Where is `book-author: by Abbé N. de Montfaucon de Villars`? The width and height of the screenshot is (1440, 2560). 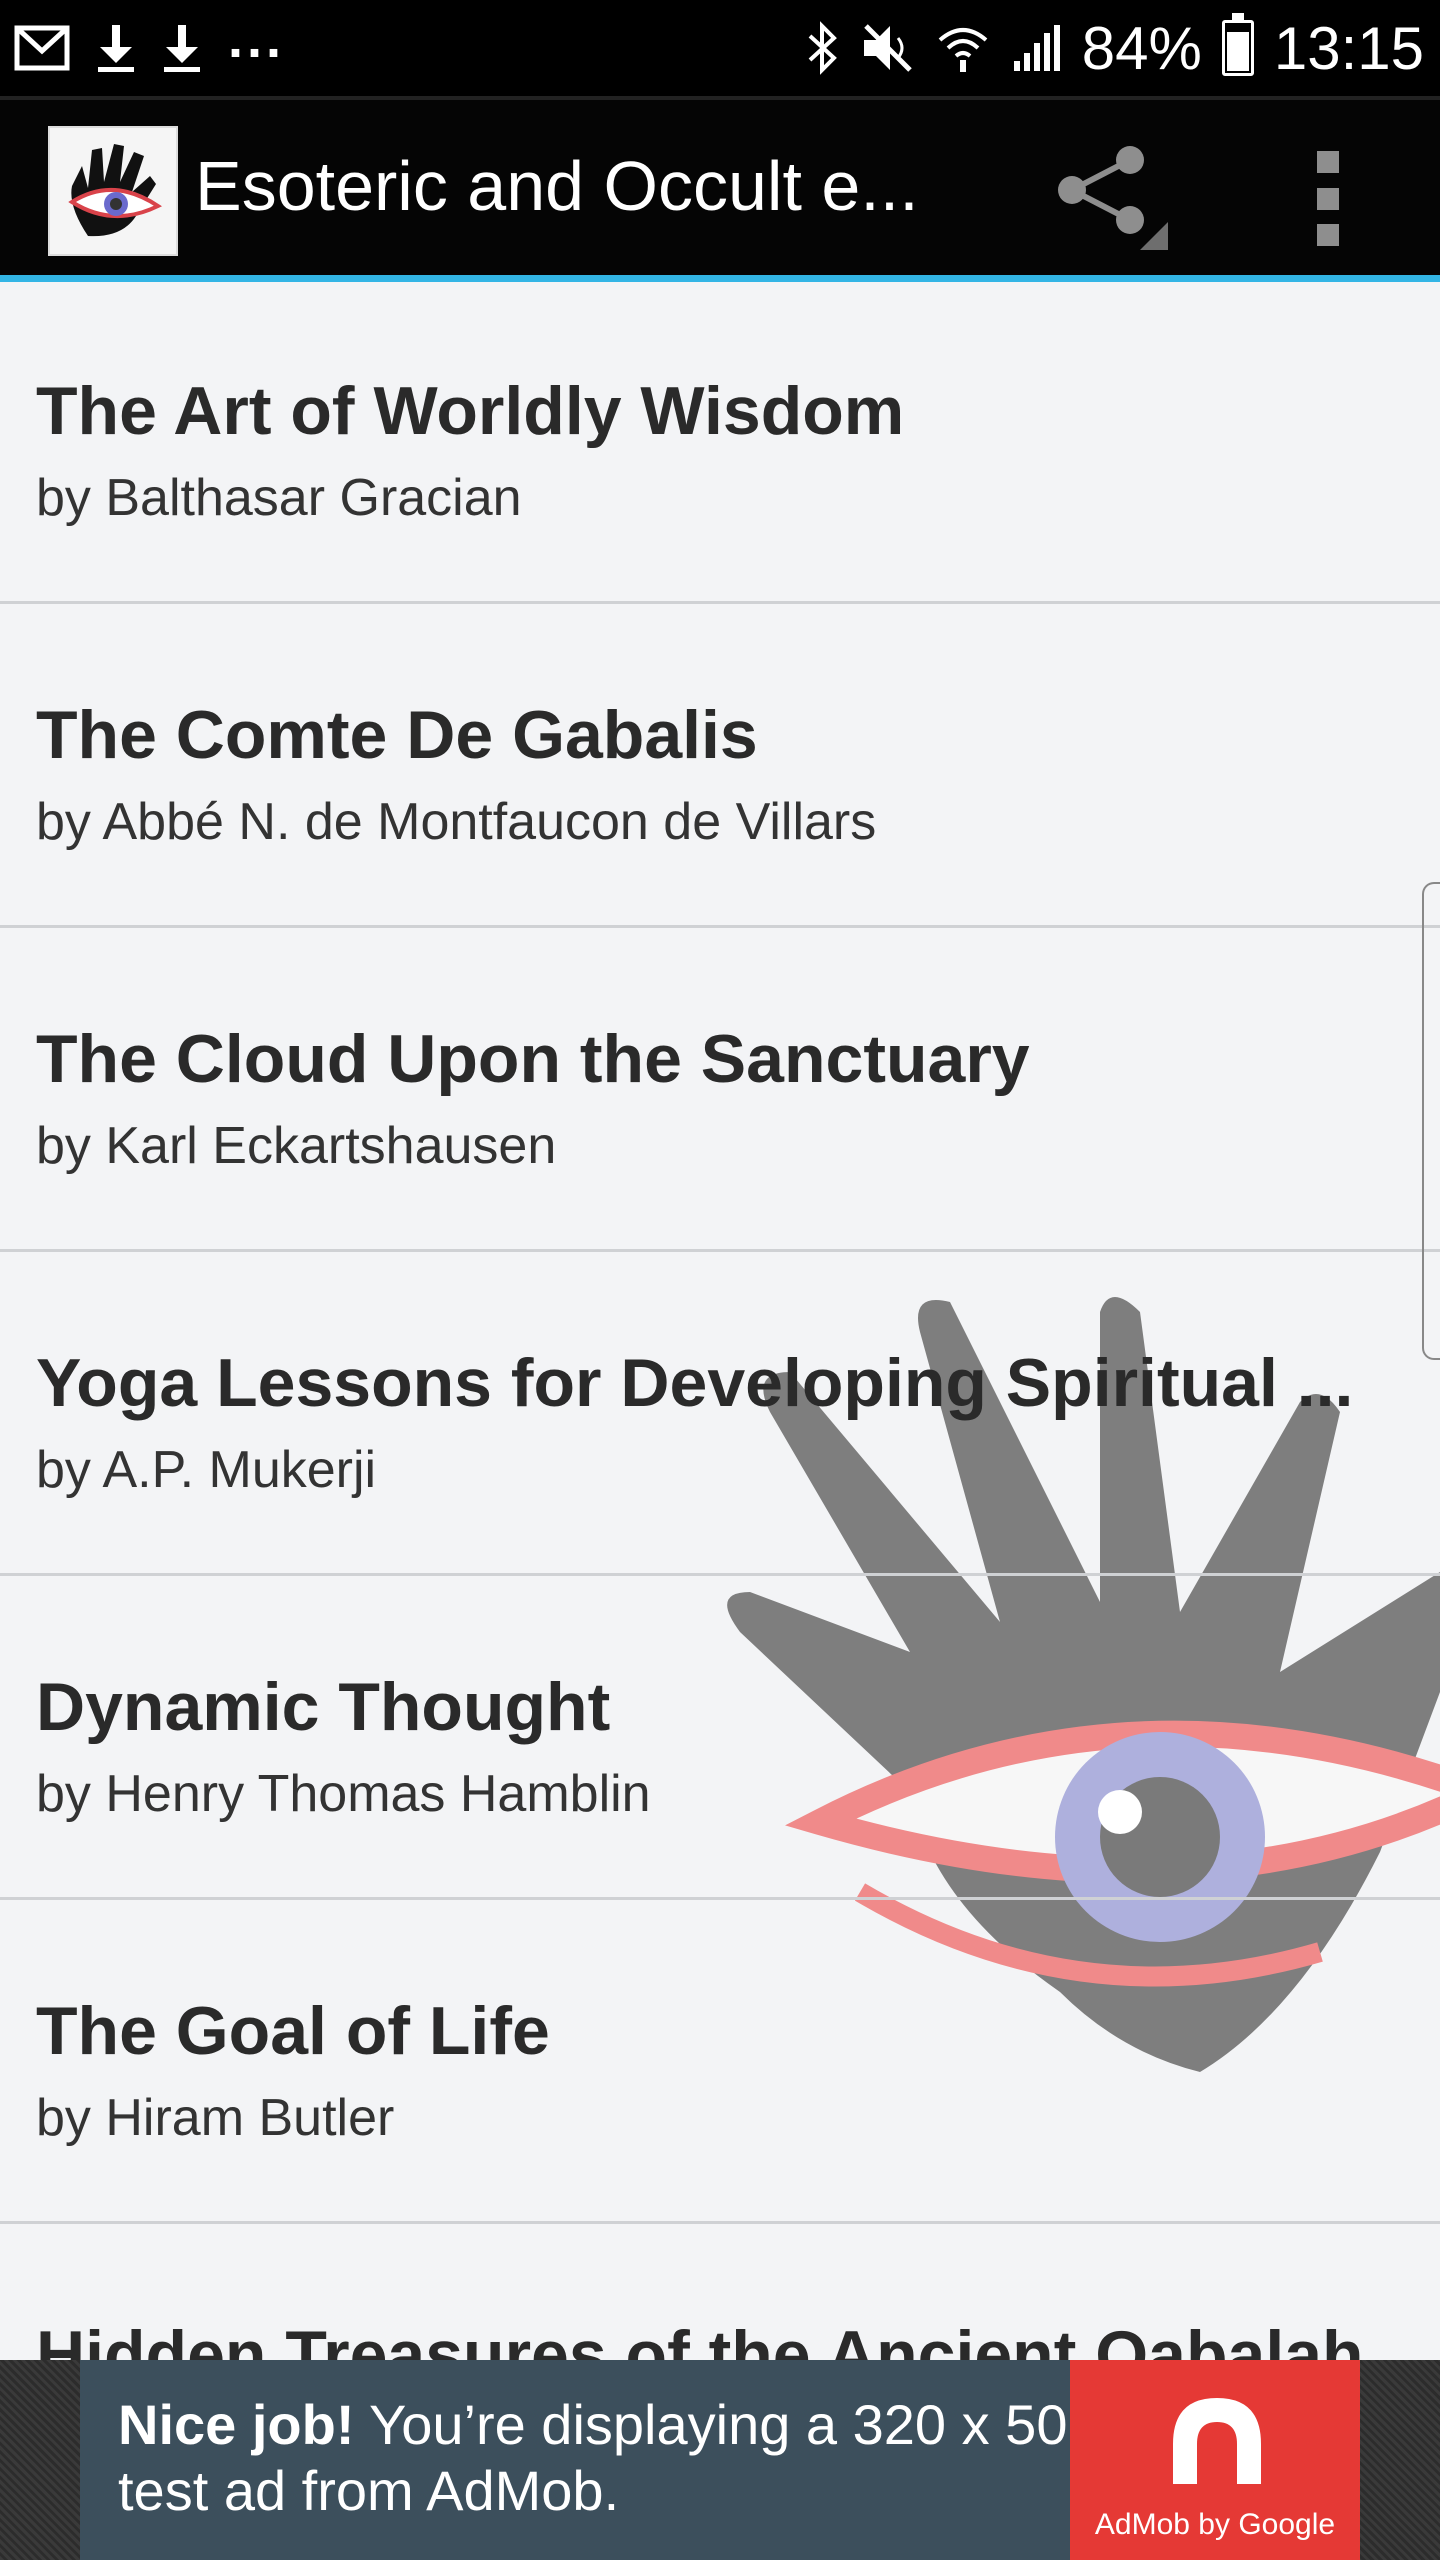
book-author: by Abbé N. de Montfaucon de Villars is located at coordinates (456, 822).